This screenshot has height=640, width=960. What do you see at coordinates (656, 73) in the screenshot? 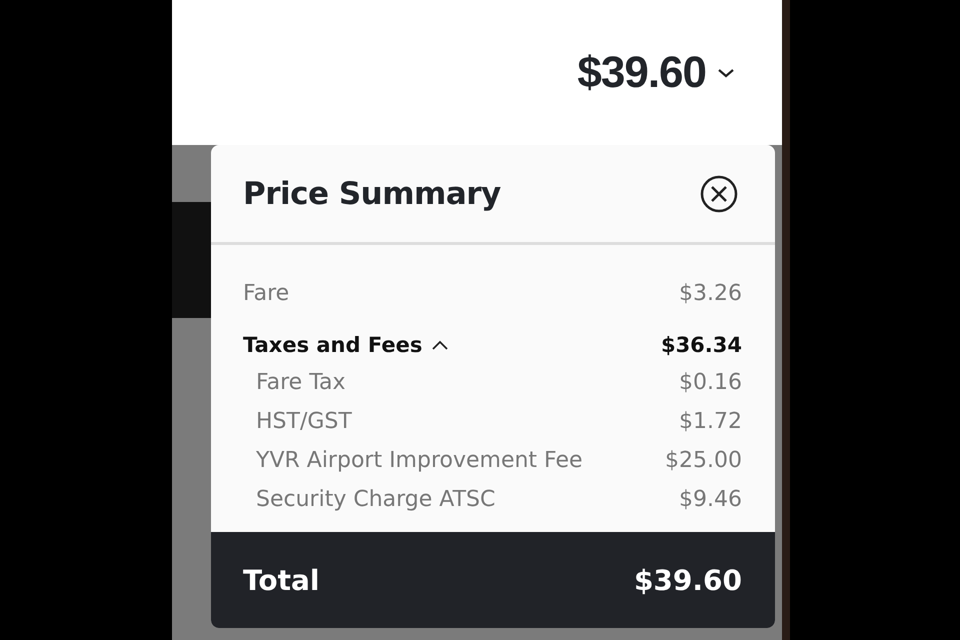
I see `price-dropdown: $39.60` at bounding box center [656, 73].